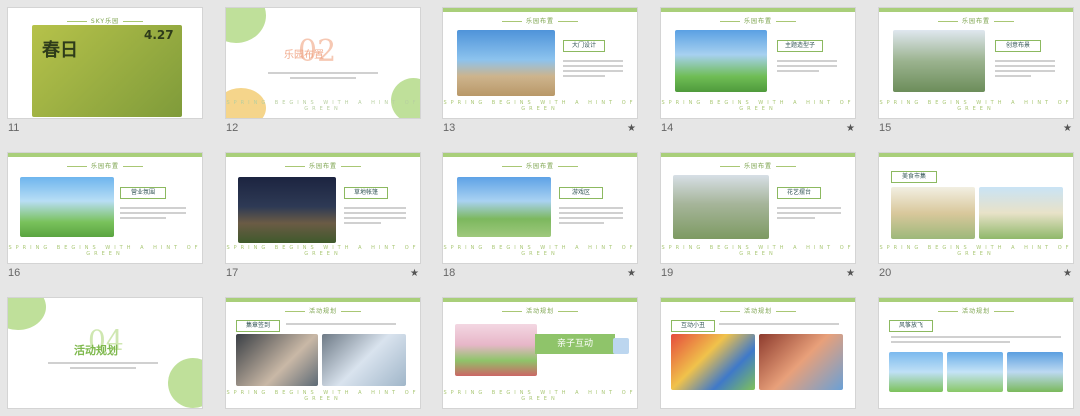 The width and height of the screenshot is (1080, 416). Describe the element at coordinates (885, 128) in the screenshot. I see `slide-number: 15` at that location.